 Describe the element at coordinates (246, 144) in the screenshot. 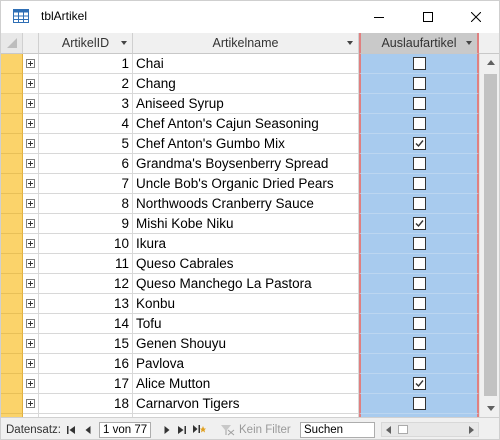

I see `artikelname-cell: Chef Anton's Gumbo Mix` at that location.